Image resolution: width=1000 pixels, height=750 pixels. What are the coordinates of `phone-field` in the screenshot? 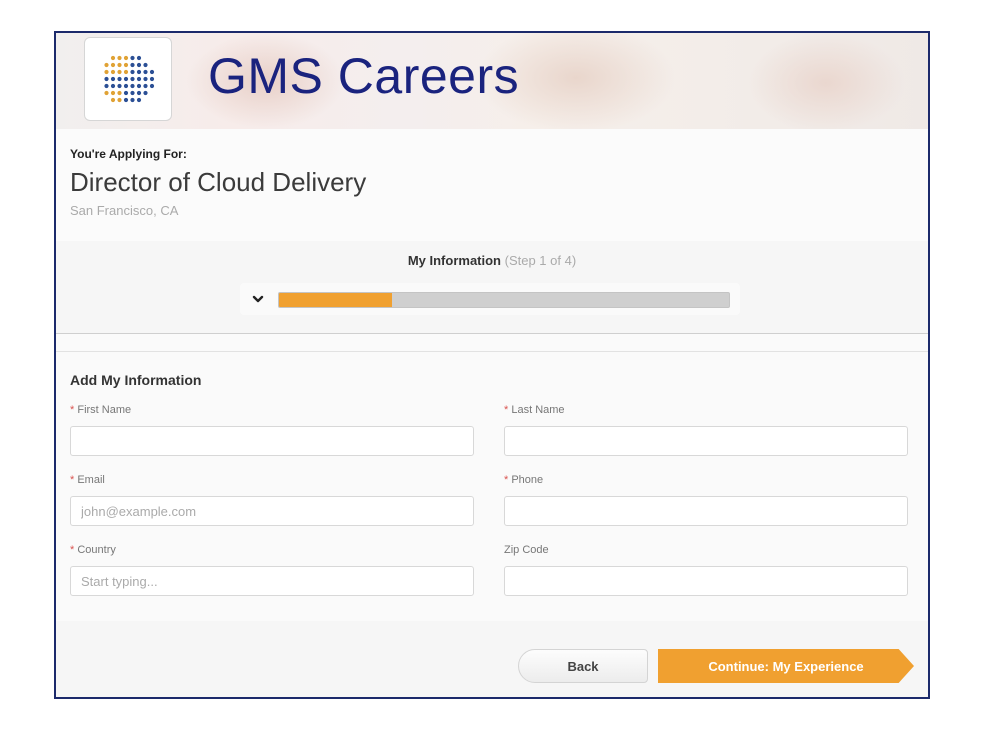 It's located at (706, 511).